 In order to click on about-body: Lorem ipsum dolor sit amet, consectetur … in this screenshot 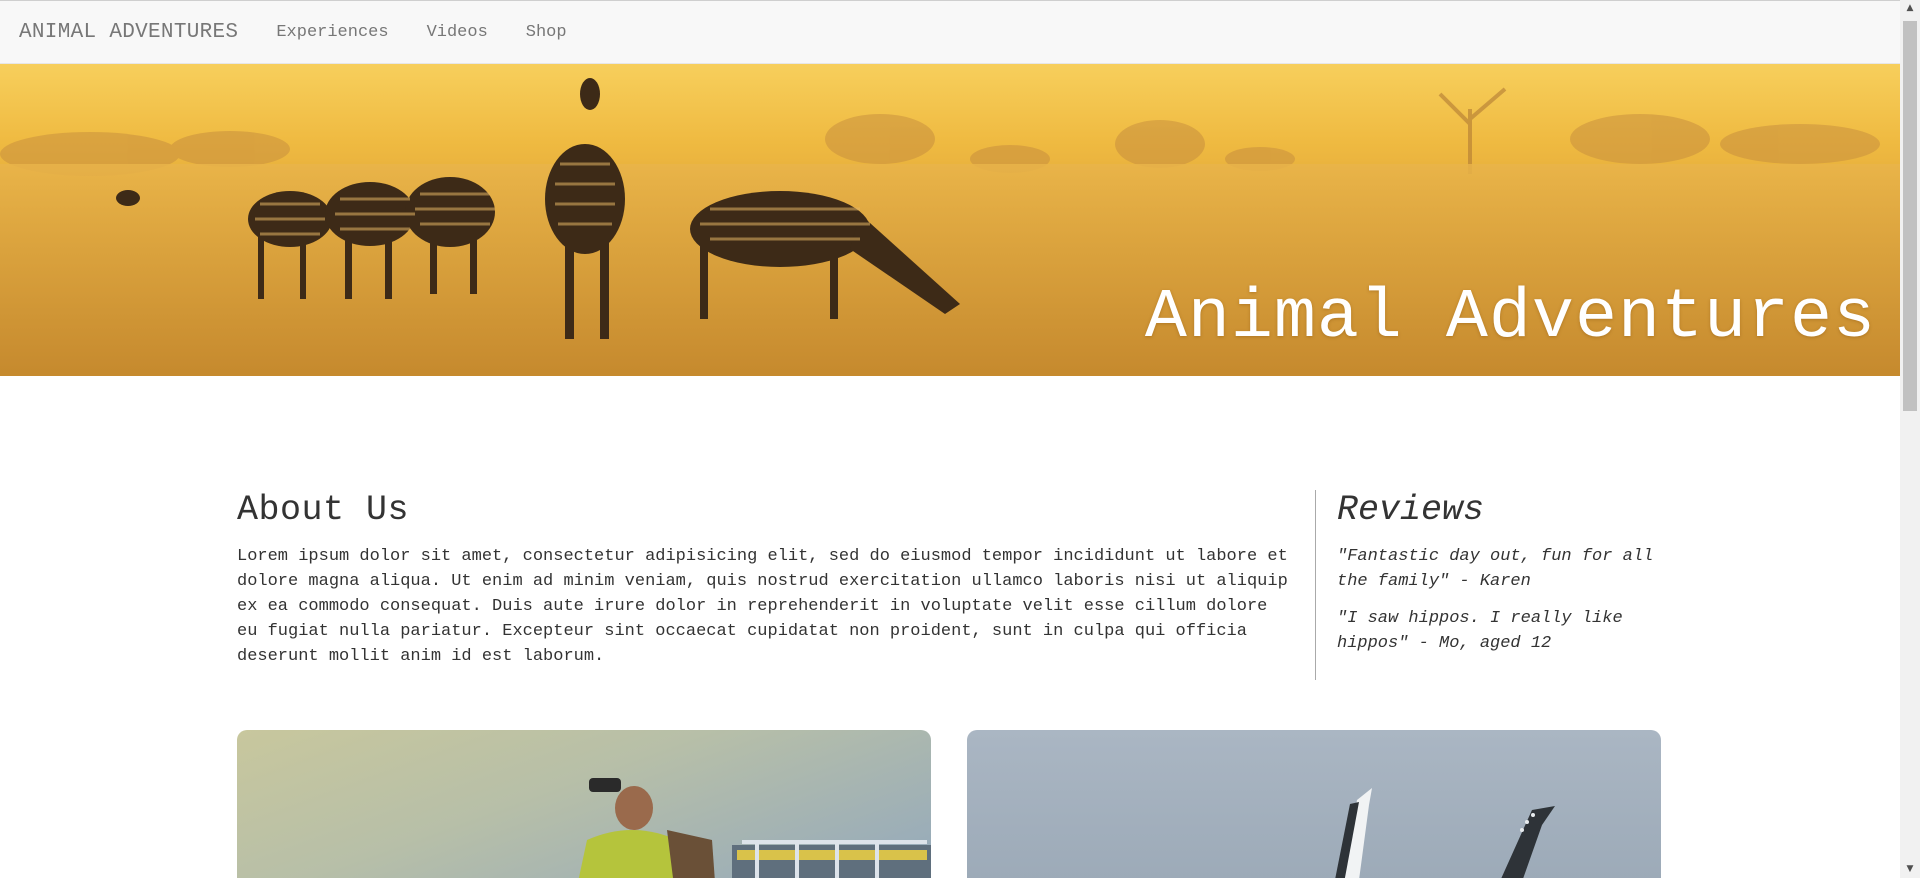, I will do `click(762, 606)`.